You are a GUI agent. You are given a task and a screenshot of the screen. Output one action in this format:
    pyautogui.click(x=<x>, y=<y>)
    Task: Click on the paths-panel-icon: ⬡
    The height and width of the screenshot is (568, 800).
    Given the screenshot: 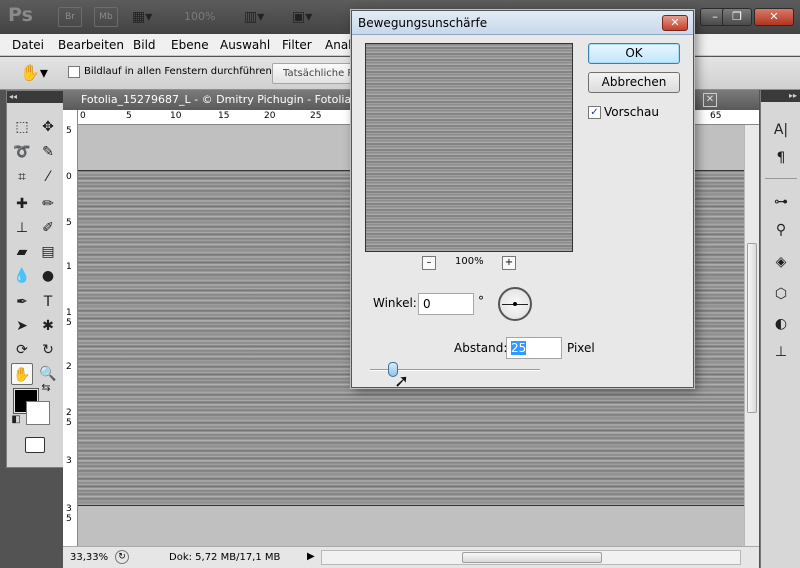 What is the action you would take?
    pyautogui.click(x=781, y=294)
    